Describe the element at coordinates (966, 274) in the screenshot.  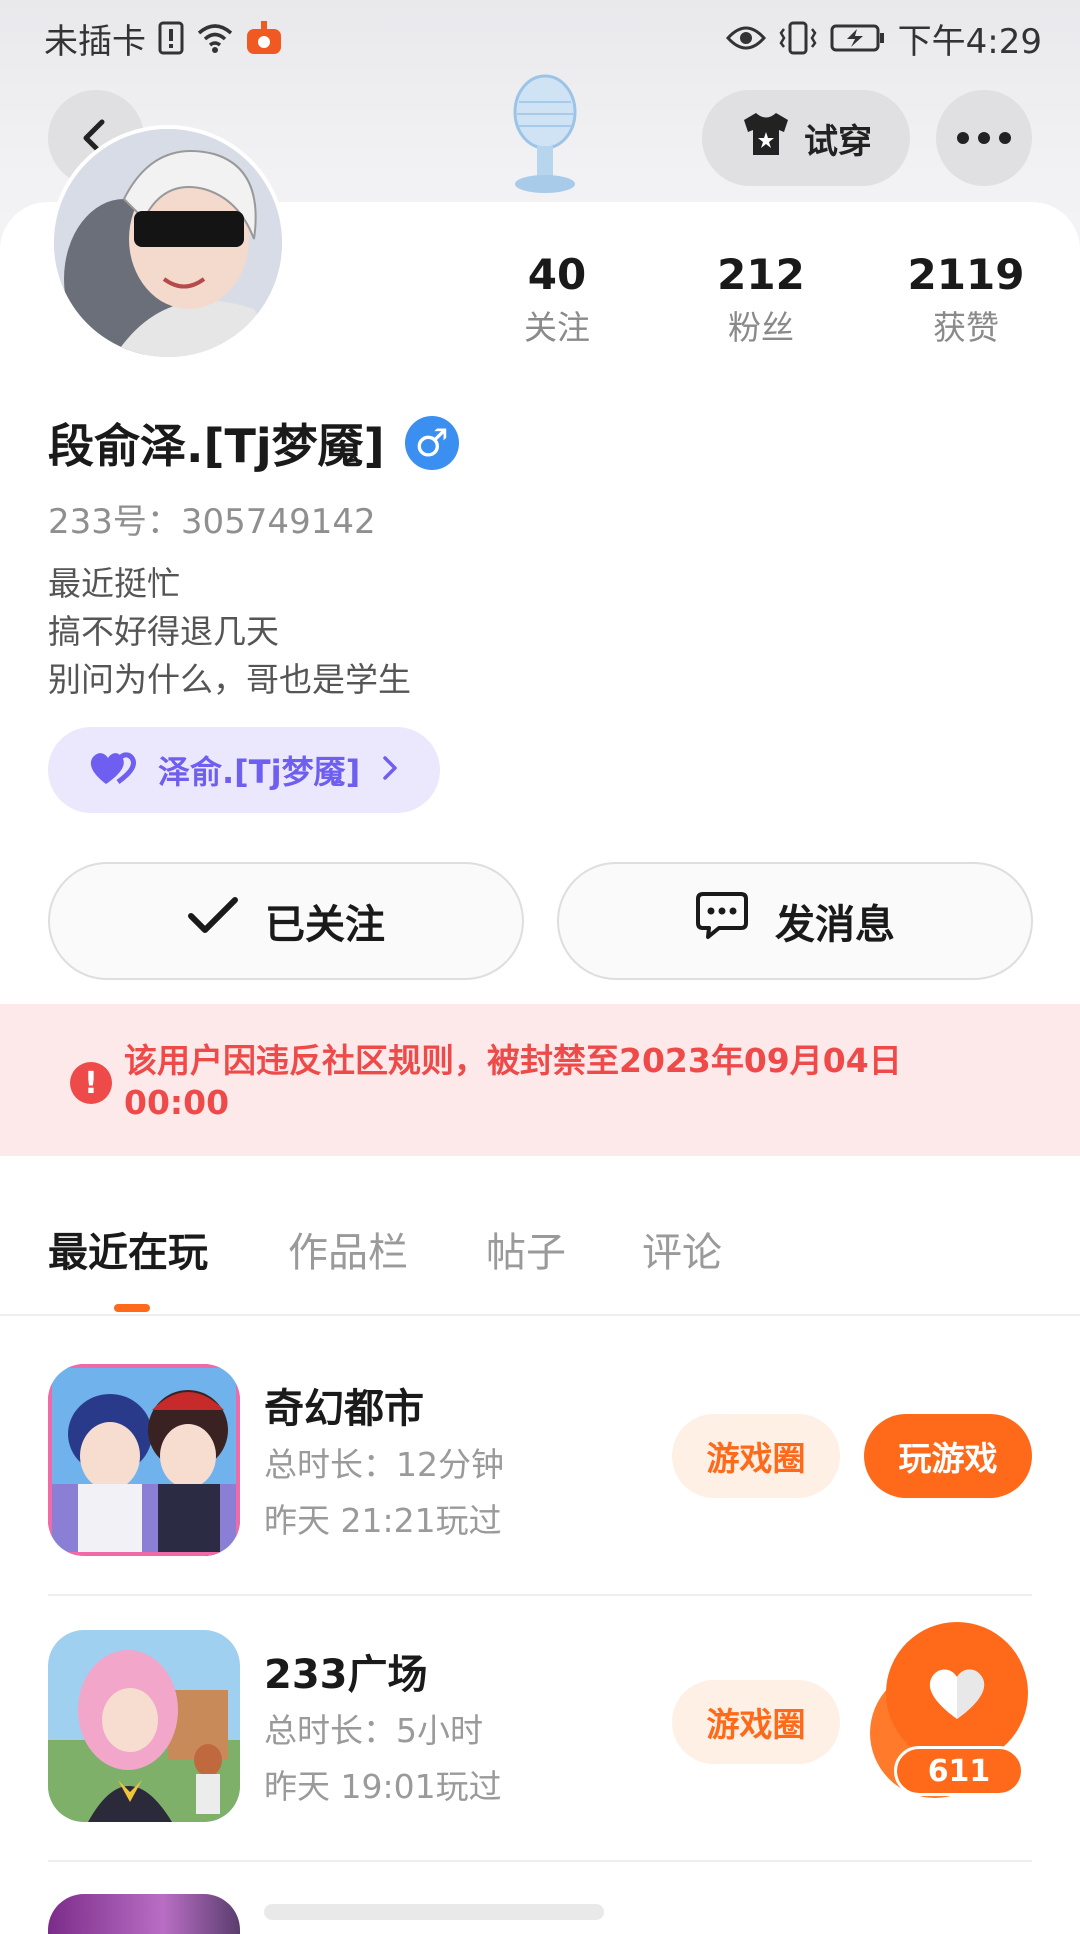
I see `stat-value: 2119` at that location.